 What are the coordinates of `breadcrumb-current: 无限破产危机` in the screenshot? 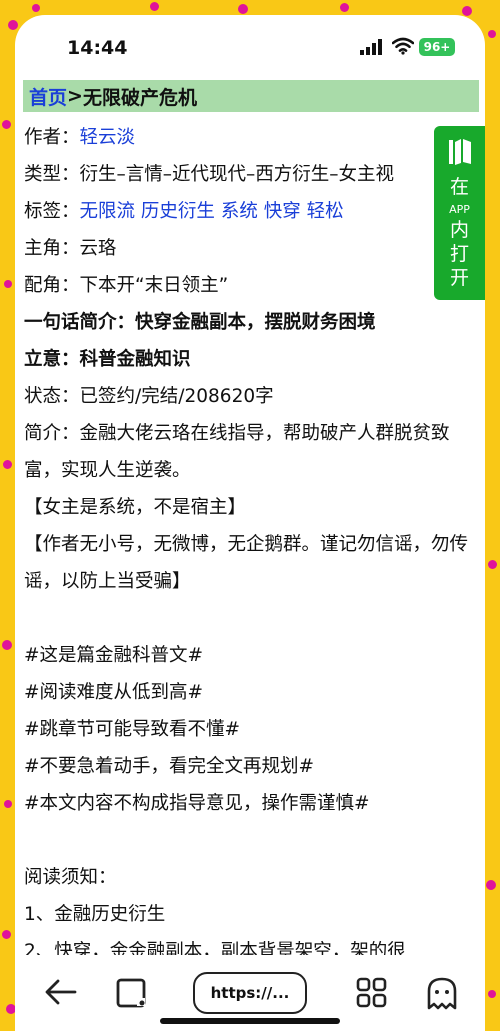 It's located at (139, 97).